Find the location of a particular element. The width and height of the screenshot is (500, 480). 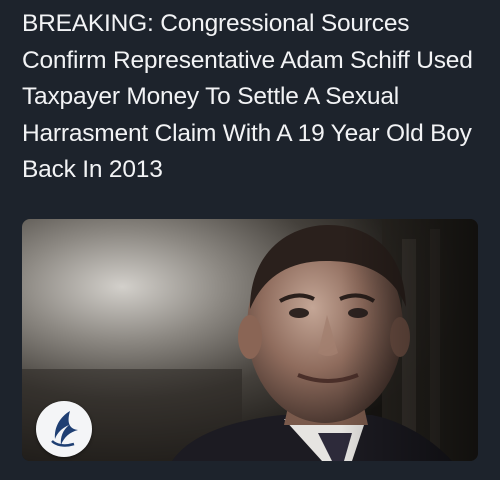

stylized-wing-logo-icon is located at coordinates (64, 429).